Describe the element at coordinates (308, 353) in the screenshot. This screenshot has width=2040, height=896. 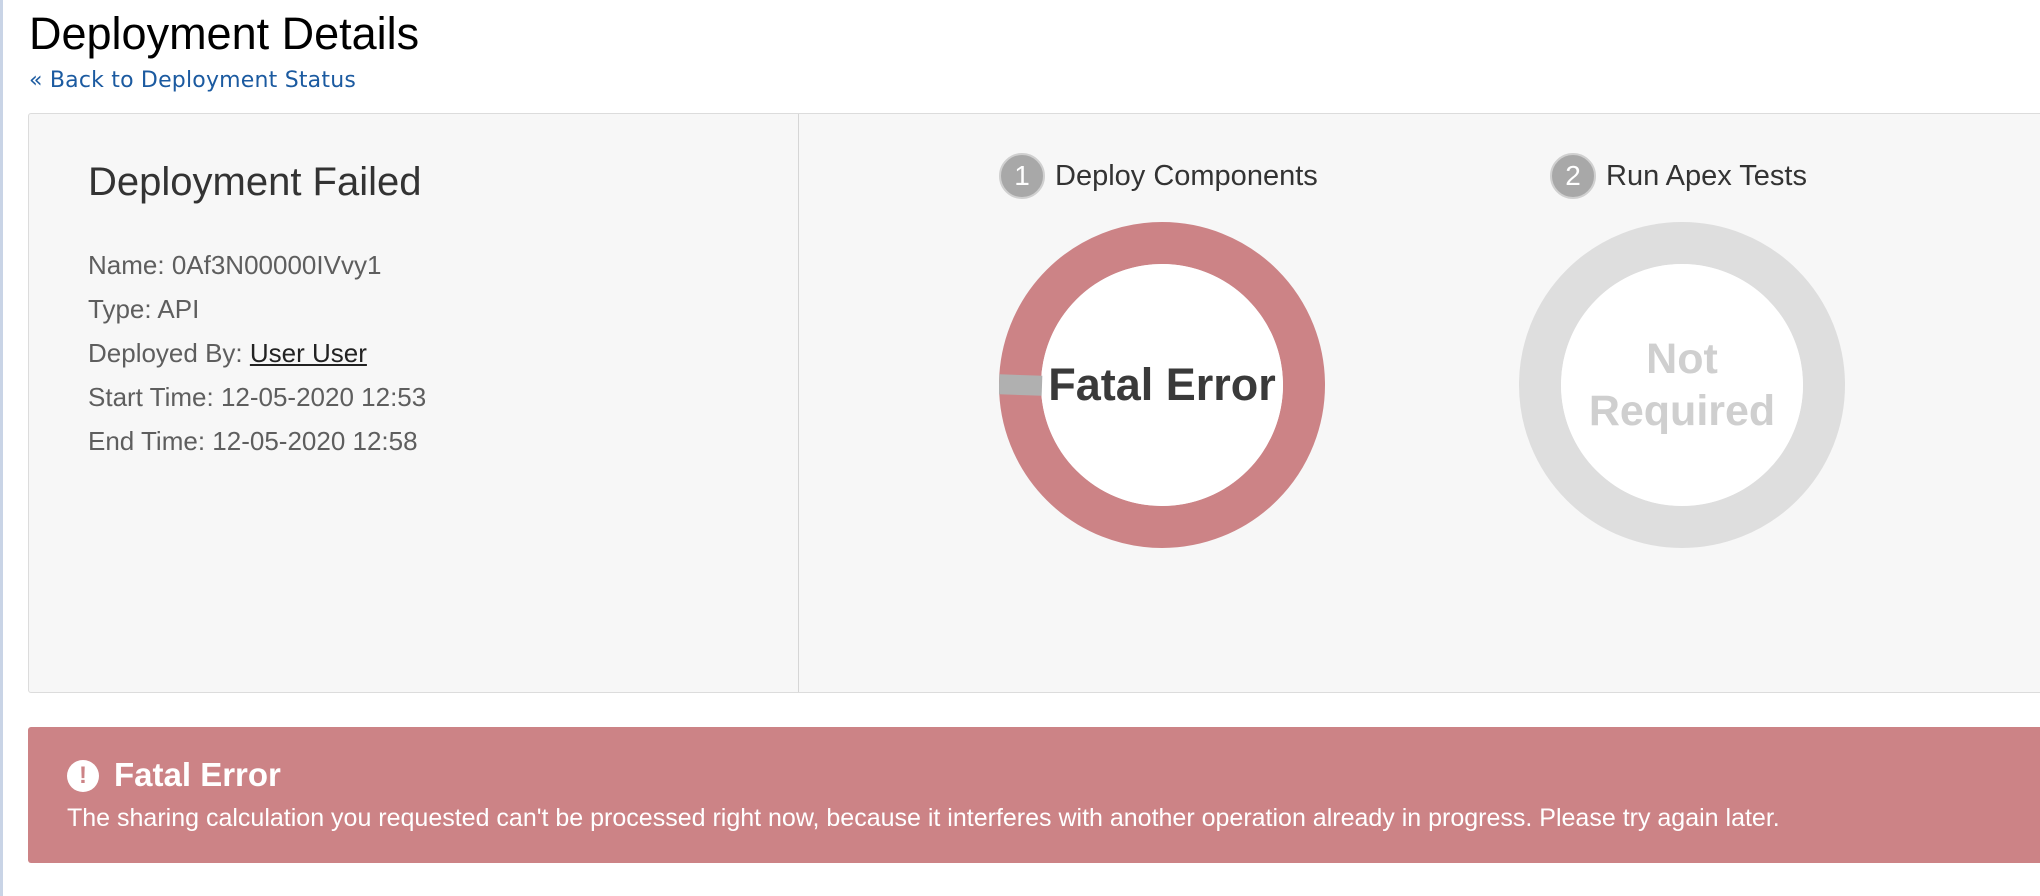
I see `deployed-by-user-link: User User` at that location.